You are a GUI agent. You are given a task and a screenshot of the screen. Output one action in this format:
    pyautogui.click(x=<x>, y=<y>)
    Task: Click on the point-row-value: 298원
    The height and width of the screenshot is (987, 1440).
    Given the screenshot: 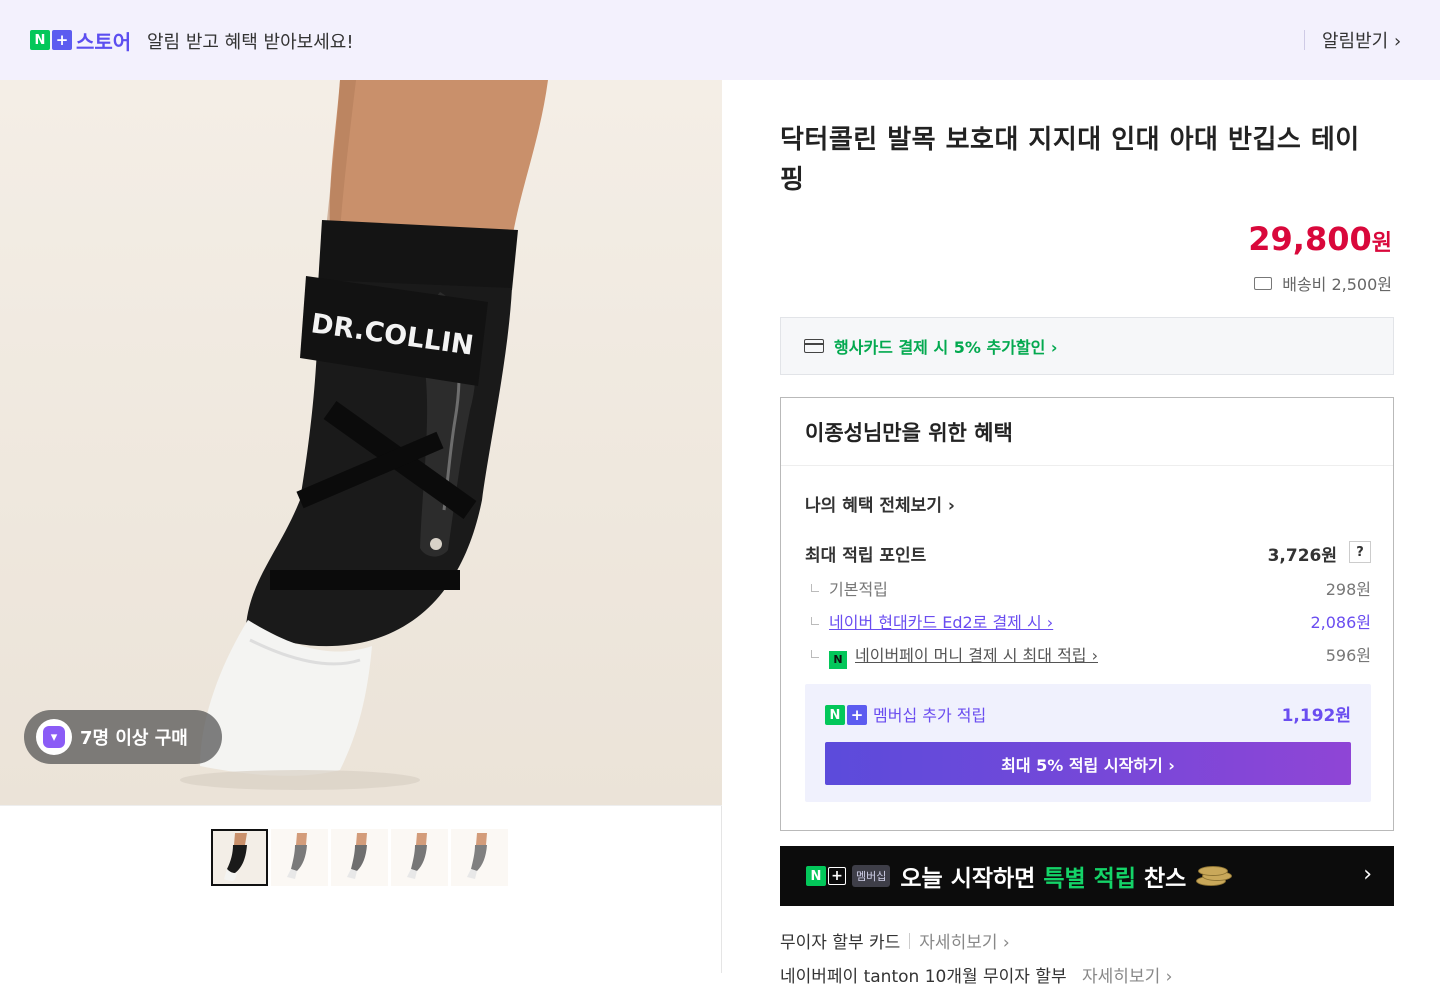 What is the action you would take?
    pyautogui.click(x=1348, y=589)
    